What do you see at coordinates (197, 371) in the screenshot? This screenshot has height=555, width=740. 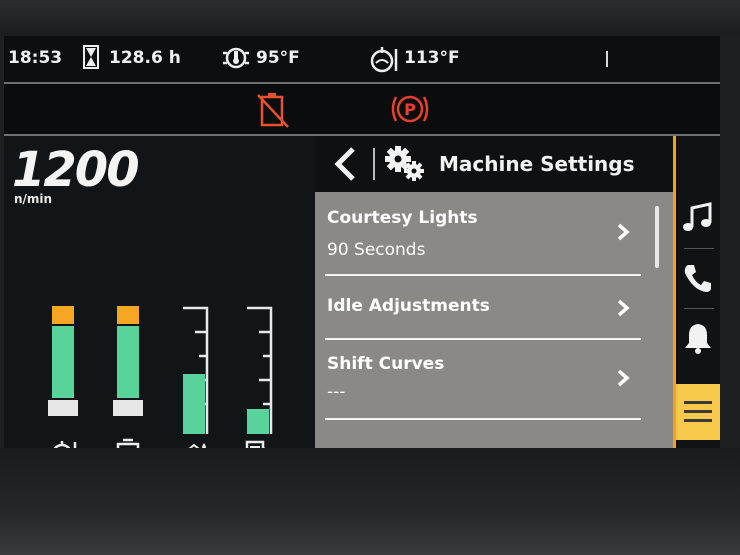 I see `def-level-gauge` at bounding box center [197, 371].